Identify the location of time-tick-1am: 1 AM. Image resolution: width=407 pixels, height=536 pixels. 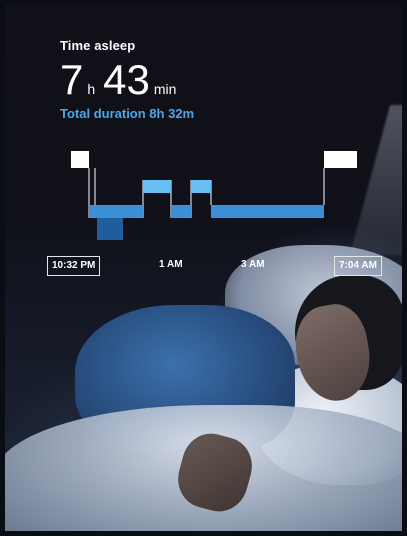
(171, 264).